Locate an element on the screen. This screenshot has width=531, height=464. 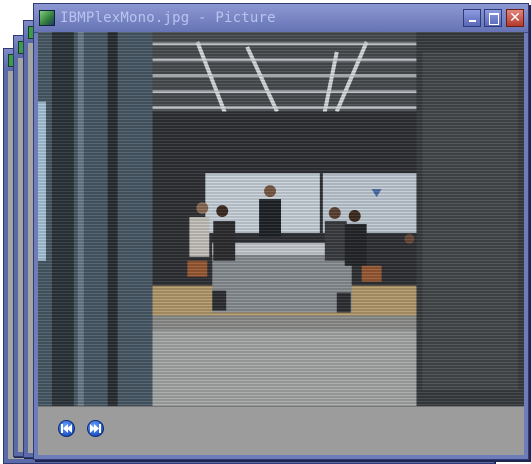
previous-icon is located at coordinates (66, 428).